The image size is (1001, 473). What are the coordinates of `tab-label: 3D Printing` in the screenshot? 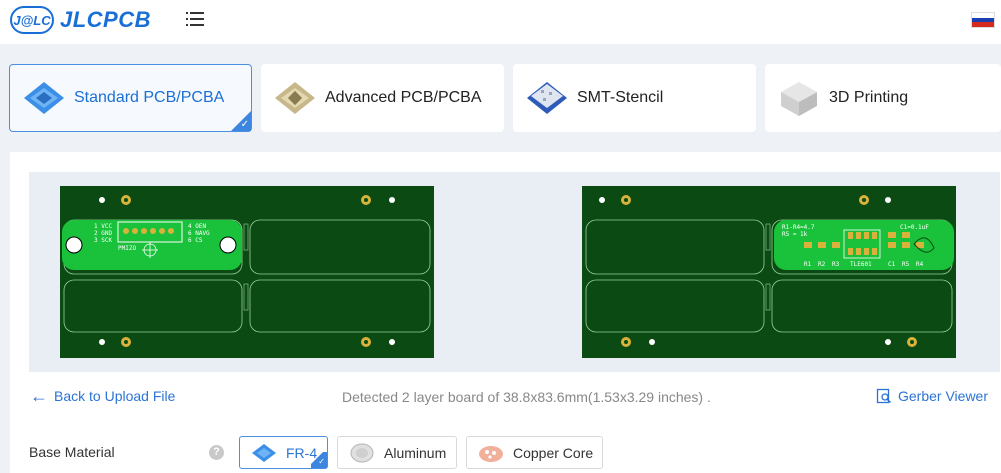 It's located at (869, 97).